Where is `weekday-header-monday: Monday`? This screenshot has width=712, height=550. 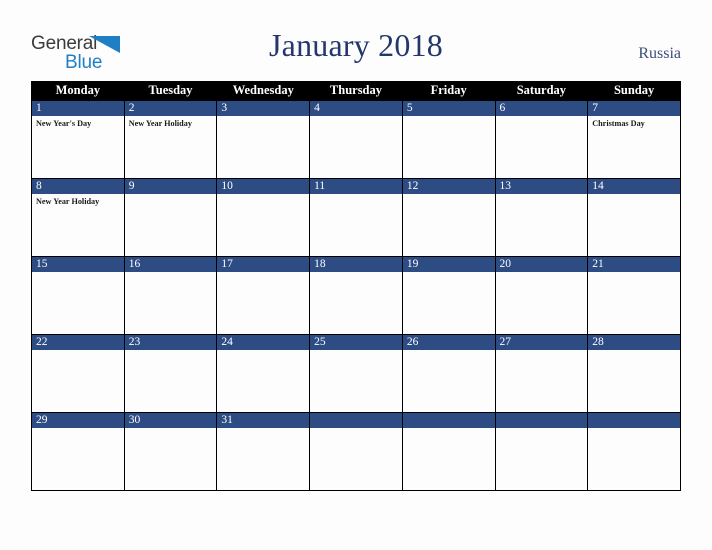 weekday-header-monday: Monday is located at coordinates (78, 91).